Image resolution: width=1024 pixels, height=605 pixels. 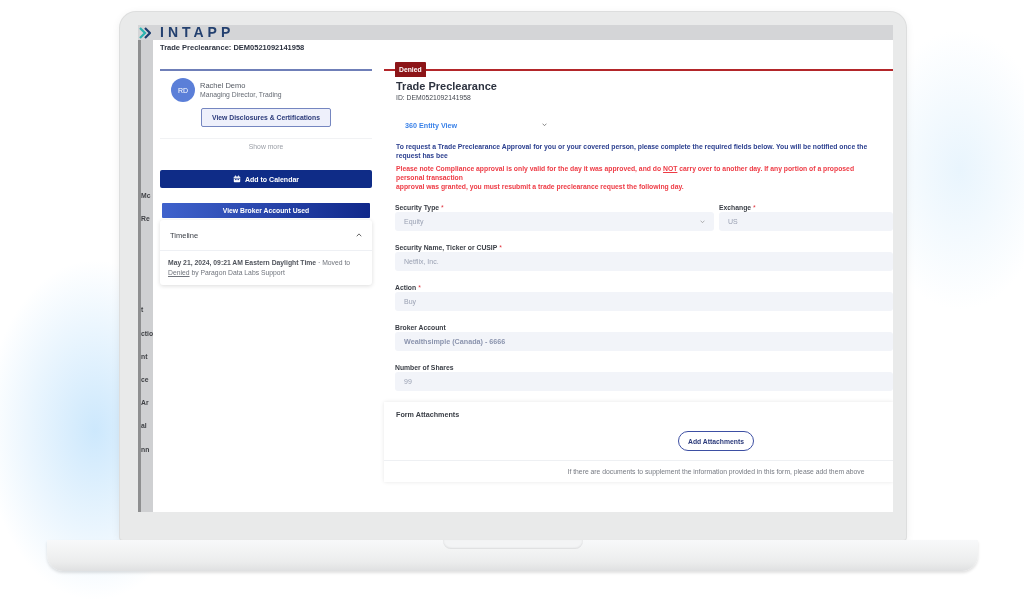 I want to click on logo-icon, so click(x=145, y=32).